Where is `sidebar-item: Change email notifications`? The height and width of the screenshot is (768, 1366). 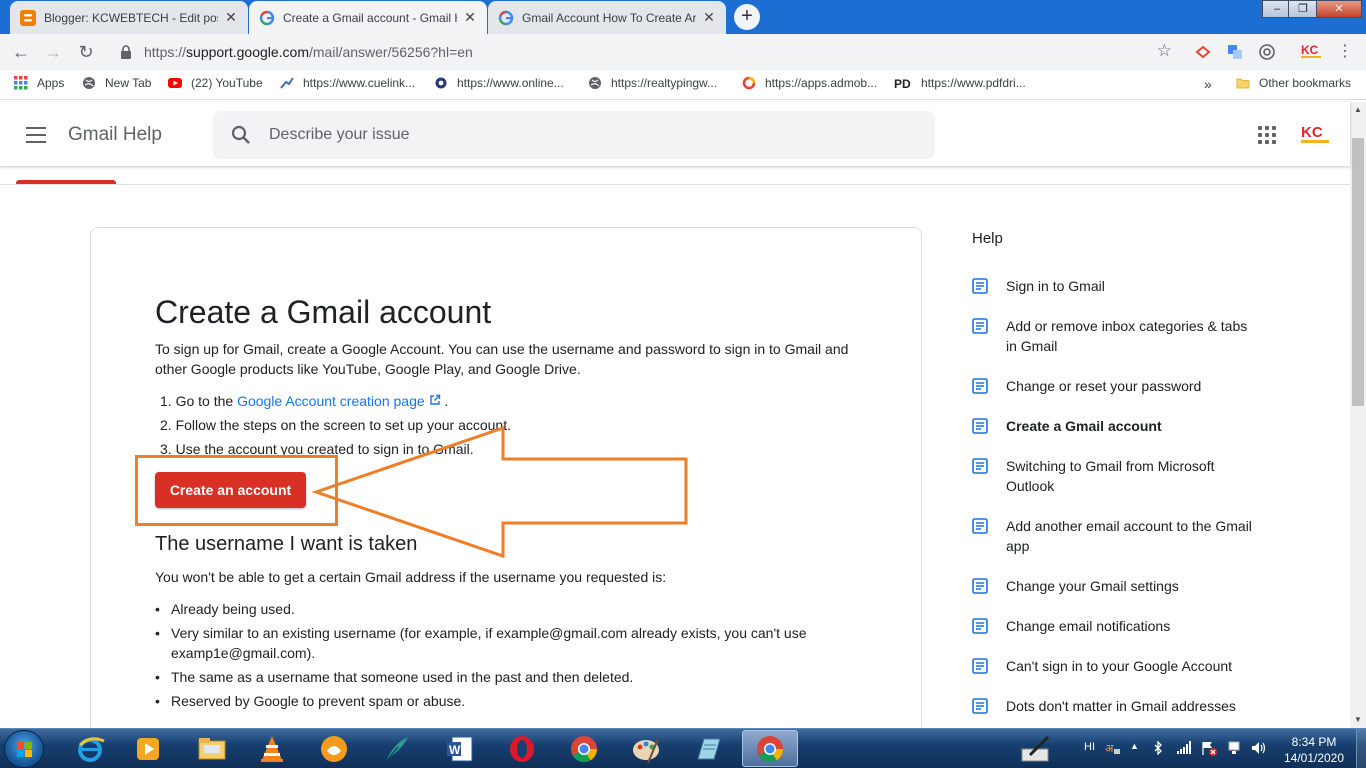
sidebar-item: Change email notifications is located at coordinates (1117, 626).